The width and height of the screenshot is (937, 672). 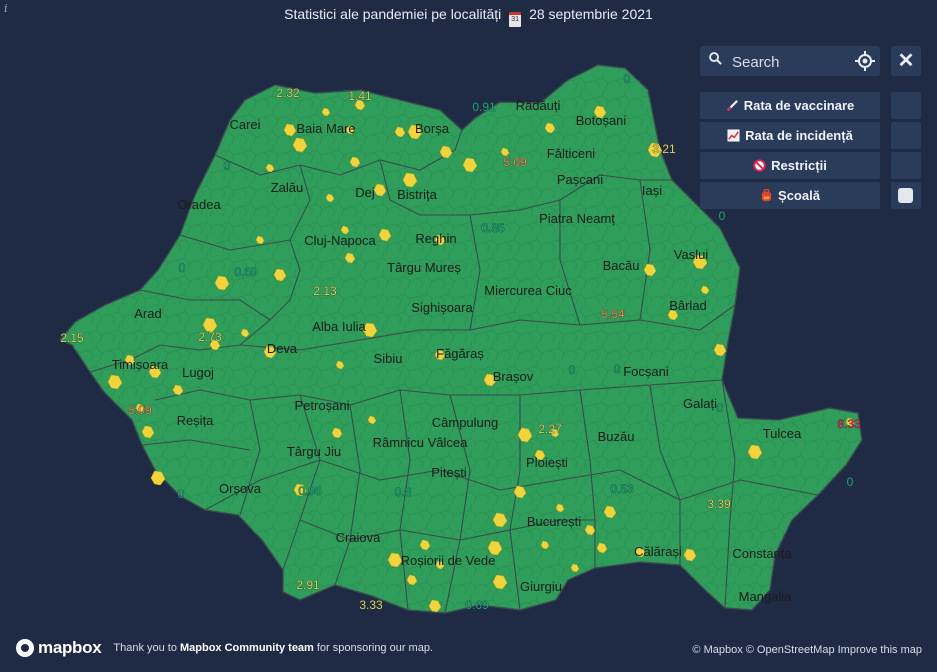 I want to click on city-label: Fălticeni, so click(x=571, y=153).